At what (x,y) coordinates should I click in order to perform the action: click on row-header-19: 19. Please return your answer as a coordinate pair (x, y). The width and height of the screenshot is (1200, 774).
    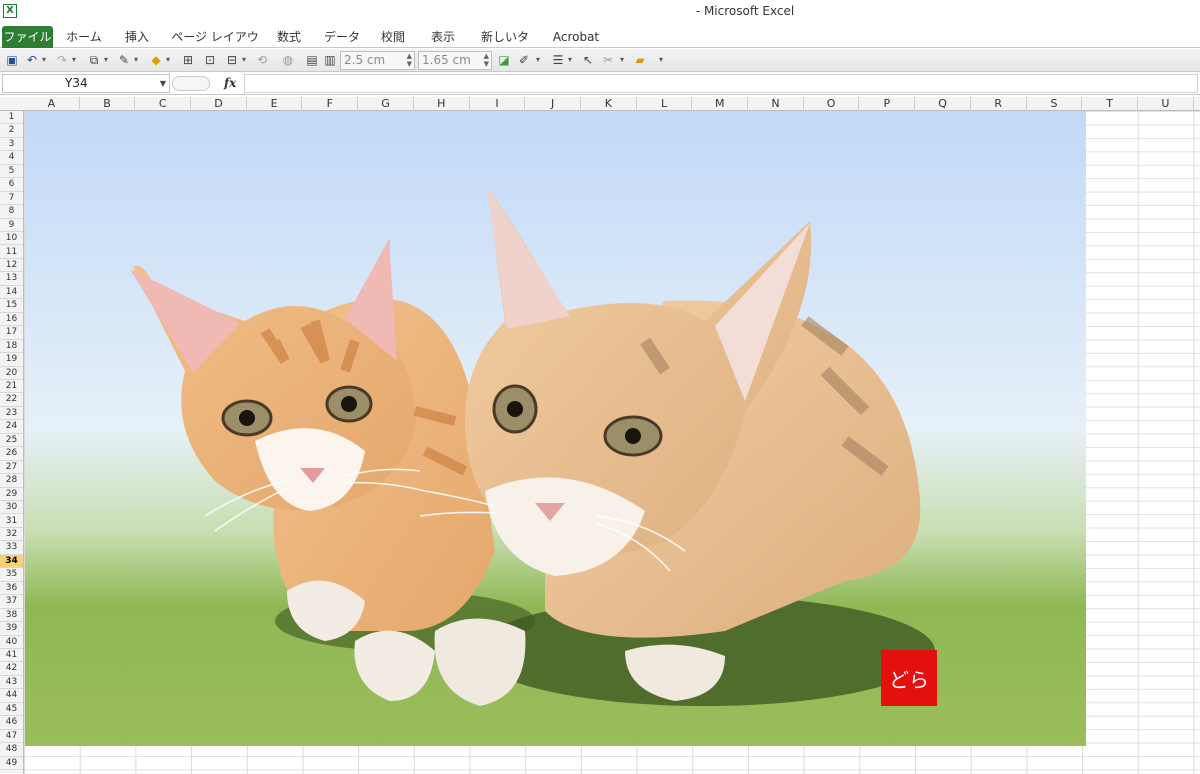
    Looking at the image, I should click on (11, 360).